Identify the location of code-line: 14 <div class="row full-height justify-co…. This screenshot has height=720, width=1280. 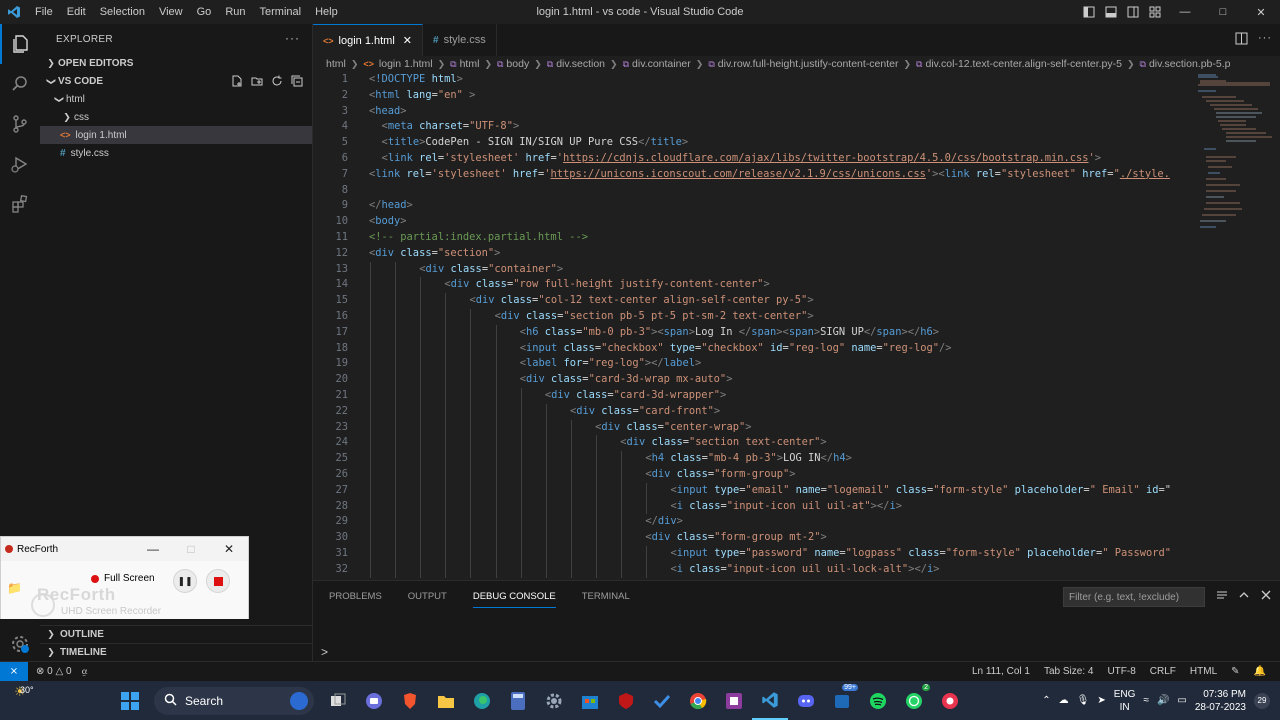
(753, 285).